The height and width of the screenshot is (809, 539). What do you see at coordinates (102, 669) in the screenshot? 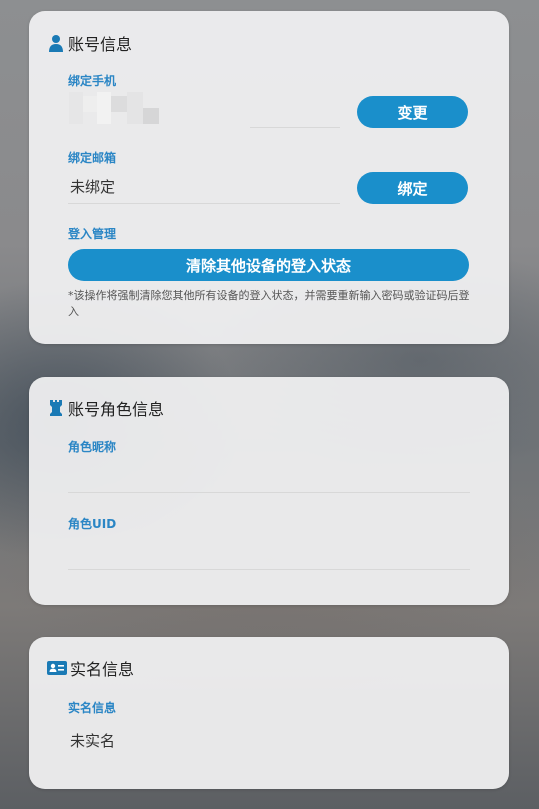
I see `realname-info-title-text: 实名信息` at bounding box center [102, 669].